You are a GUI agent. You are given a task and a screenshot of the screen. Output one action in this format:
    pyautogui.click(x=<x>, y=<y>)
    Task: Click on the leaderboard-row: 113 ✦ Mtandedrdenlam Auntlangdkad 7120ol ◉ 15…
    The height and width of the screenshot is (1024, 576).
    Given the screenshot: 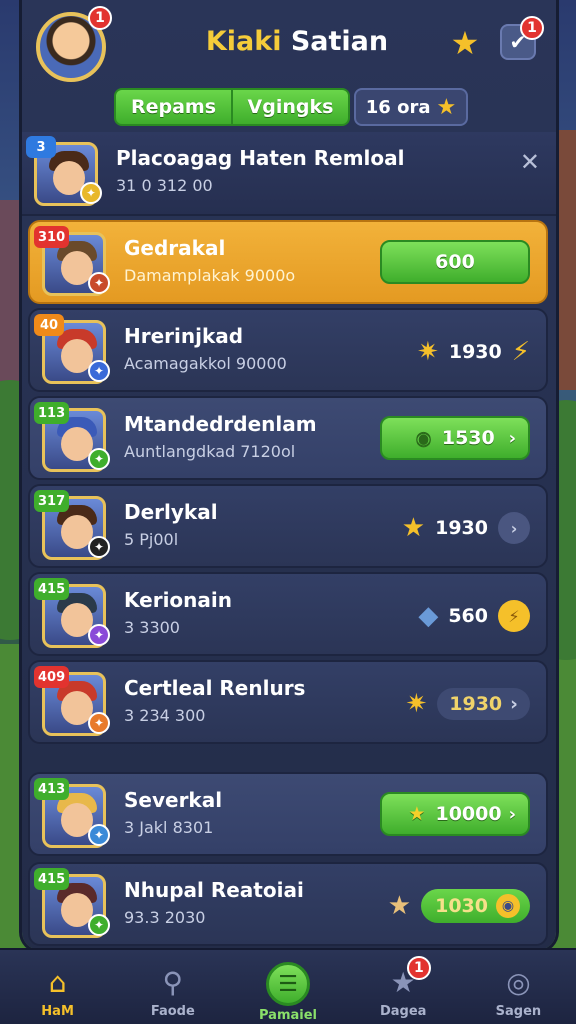 What is the action you would take?
    pyautogui.click(x=288, y=438)
    